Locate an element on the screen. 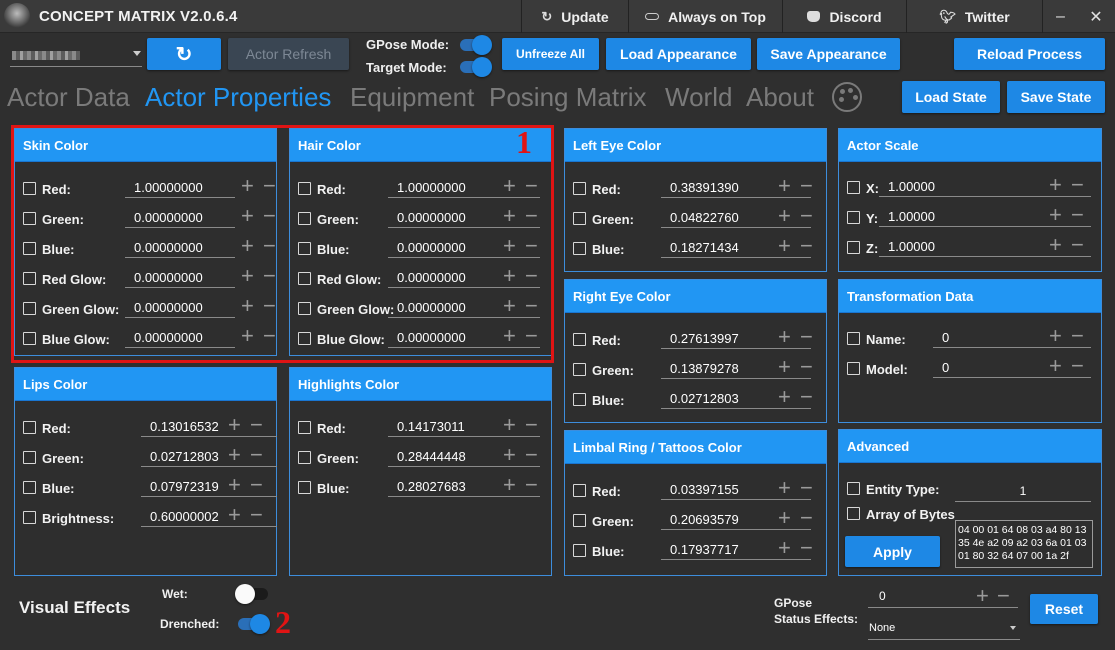 This screenshot has height=650, width=1115. tab-actor-data: Actor Data is located at coordinates (68, 97).